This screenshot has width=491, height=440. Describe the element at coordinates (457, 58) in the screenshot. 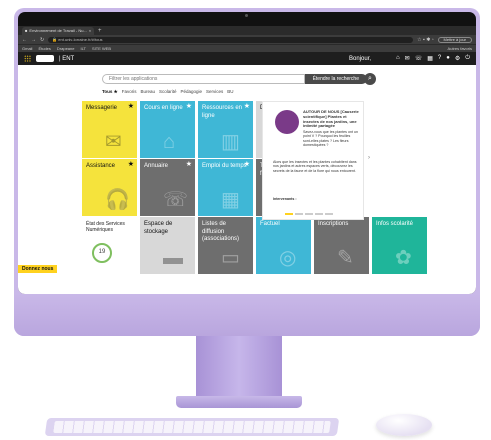

I see `settings-icon: ⚙` at that location.